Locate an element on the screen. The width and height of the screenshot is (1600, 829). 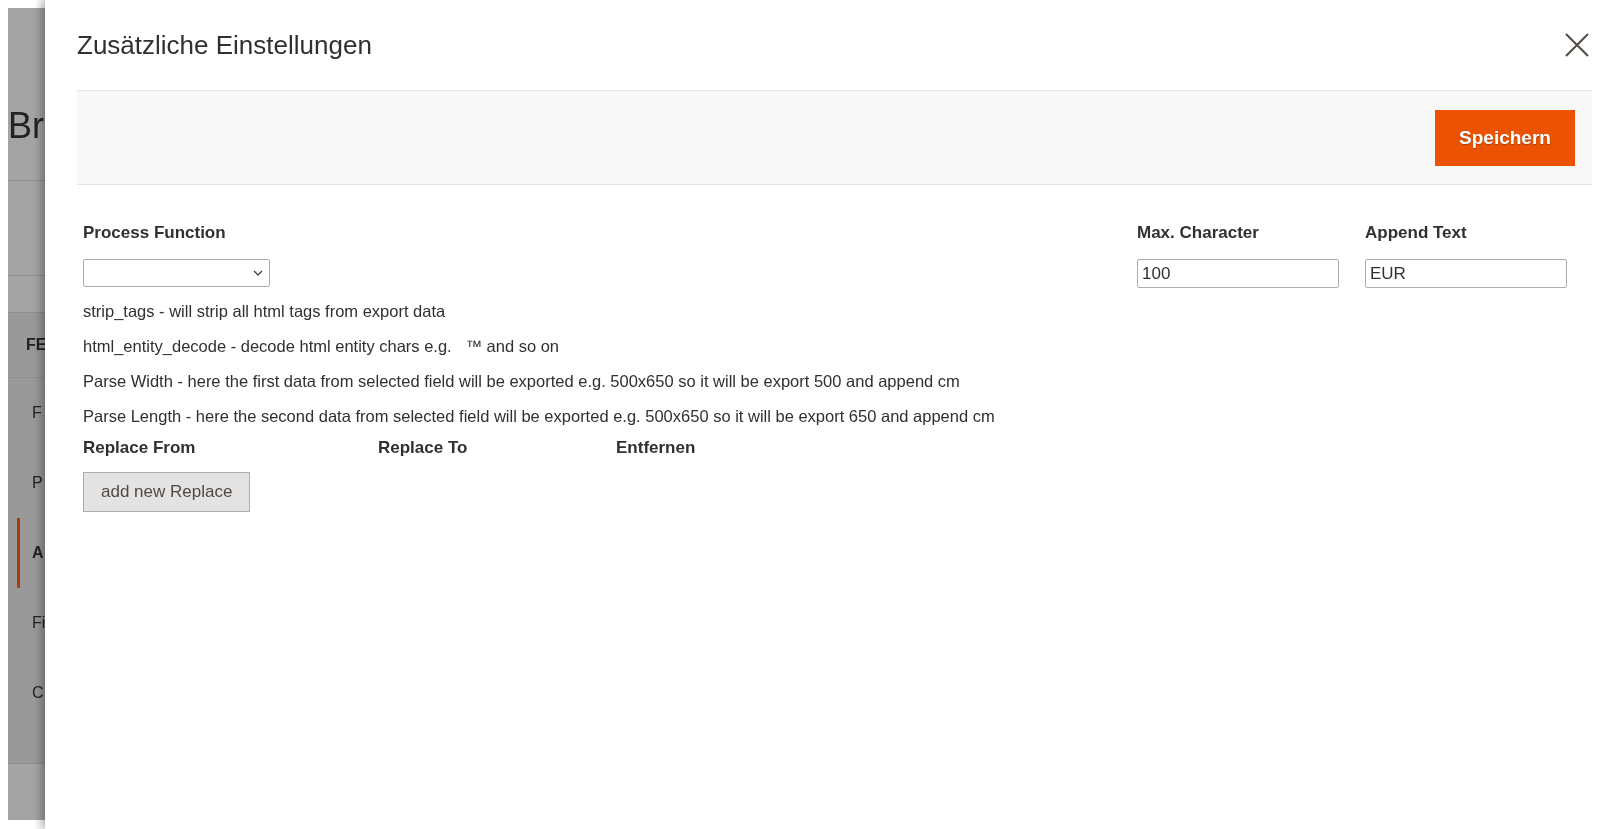
caret-icon is located at coordinates (258, 273).